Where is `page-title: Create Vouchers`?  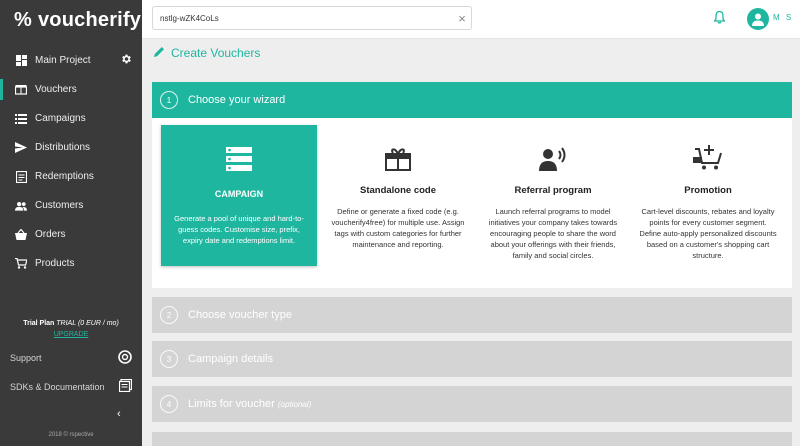 page-title: Create Vouchers is located at coordinates (207, 53).